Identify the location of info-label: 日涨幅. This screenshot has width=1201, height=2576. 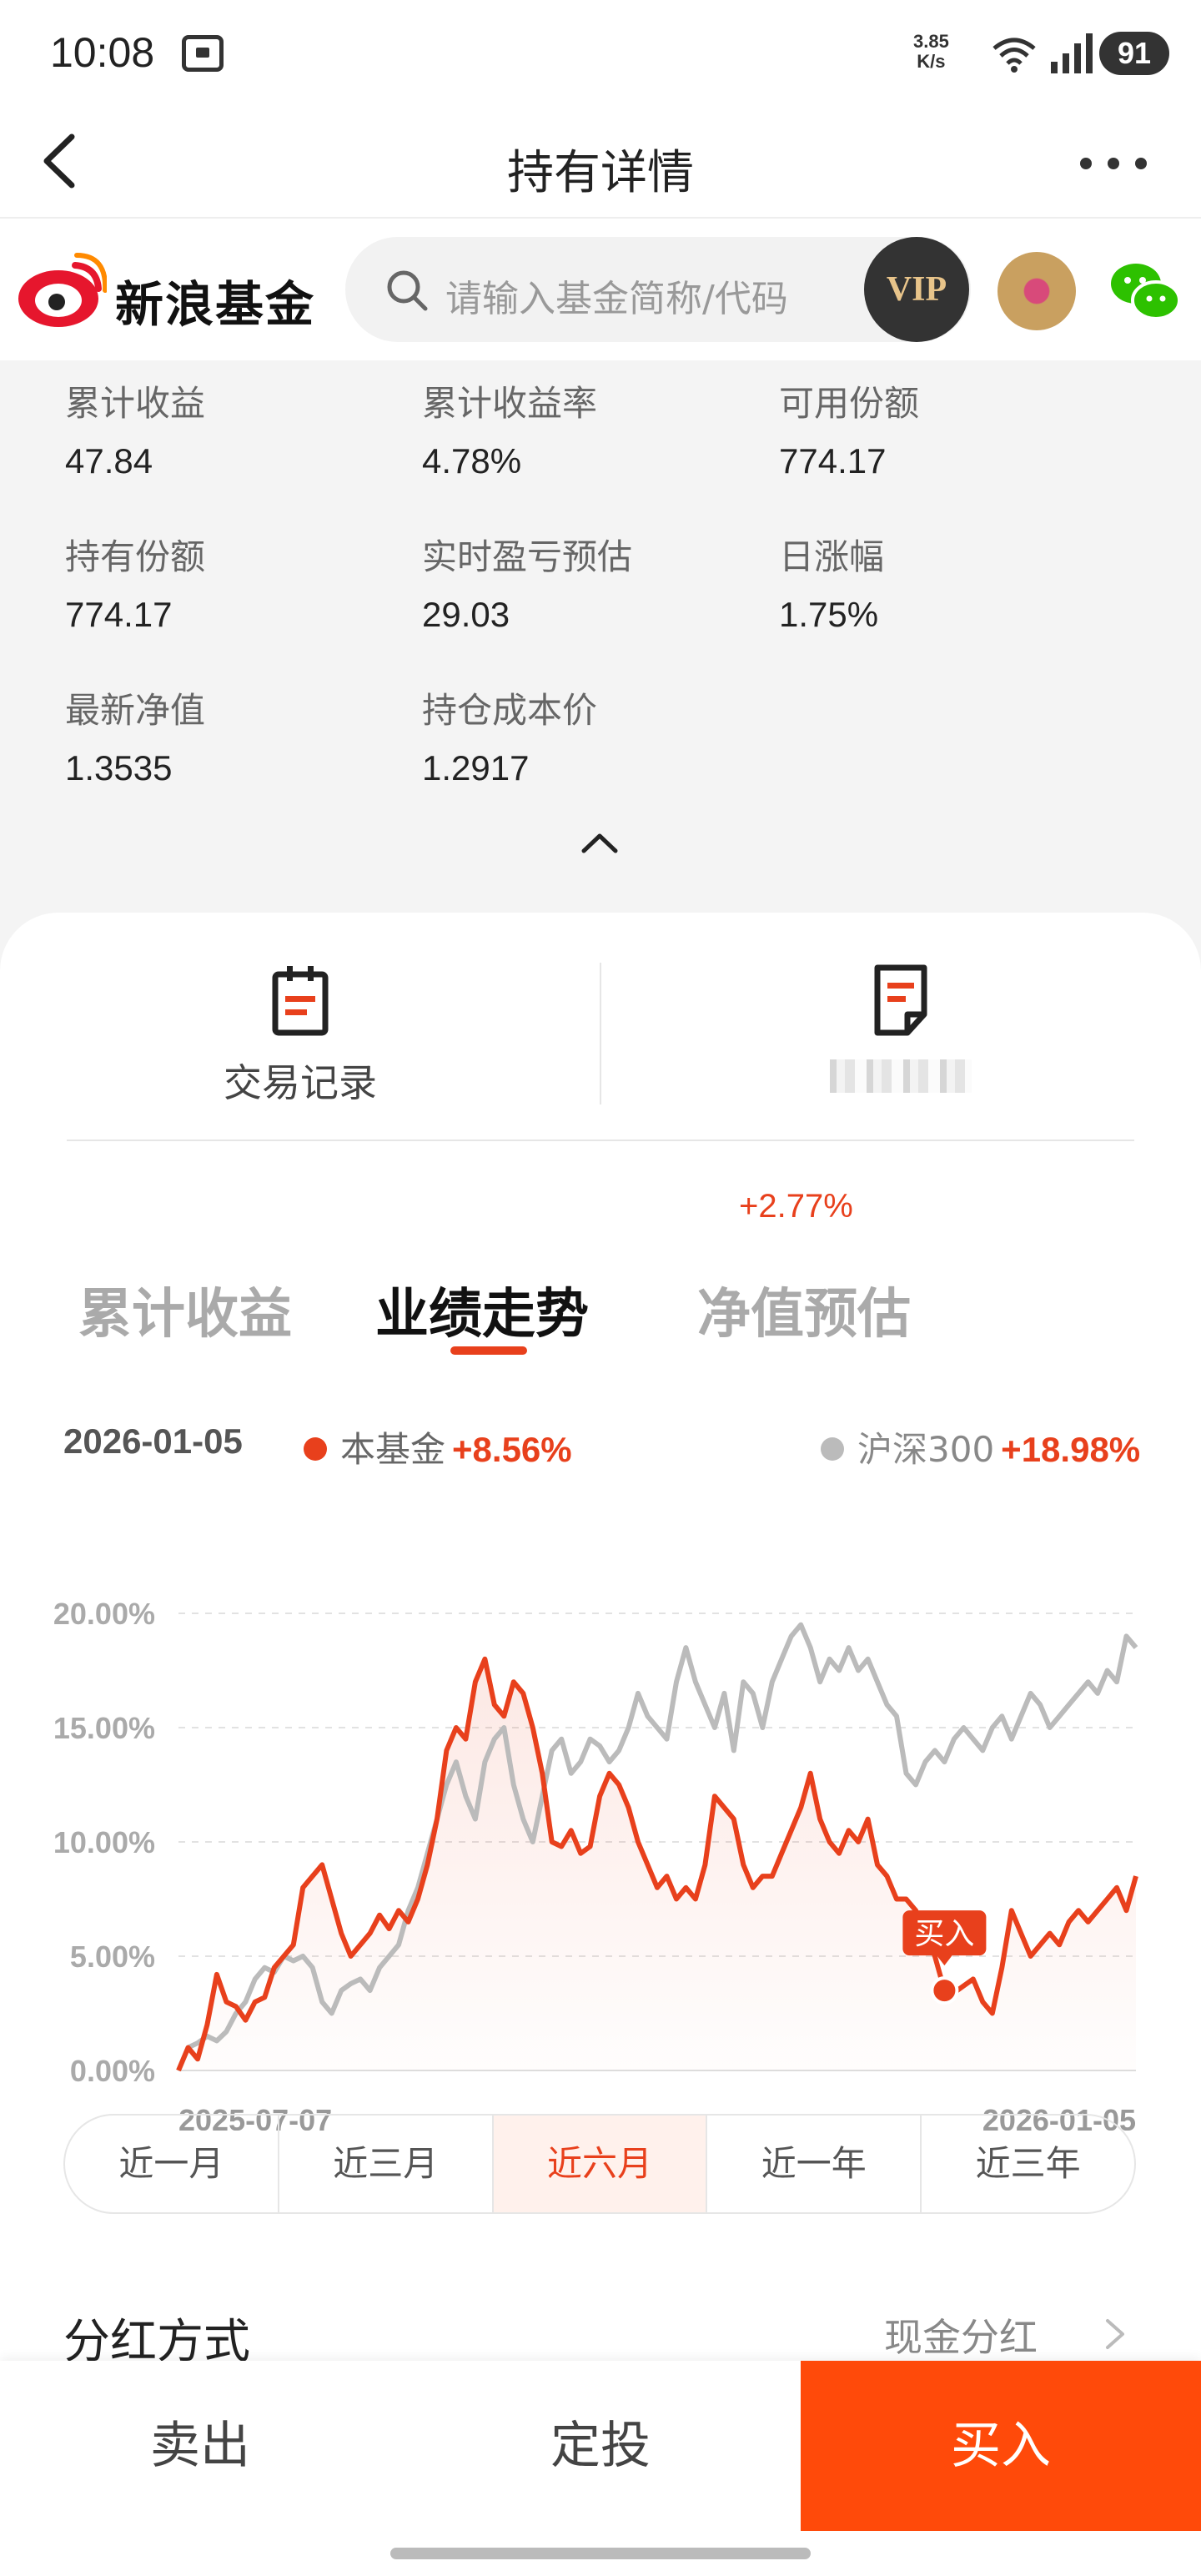
(832, 556).